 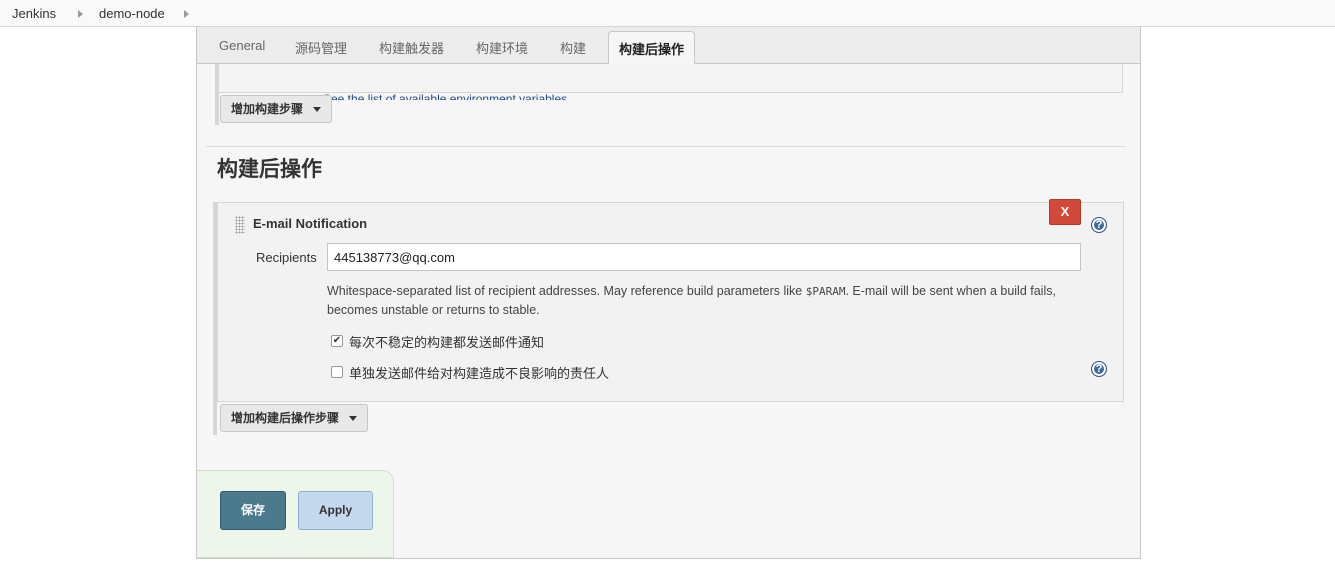 I want to click on breadcrumb-demo-node: demo-node, so click(x=132, y=13).